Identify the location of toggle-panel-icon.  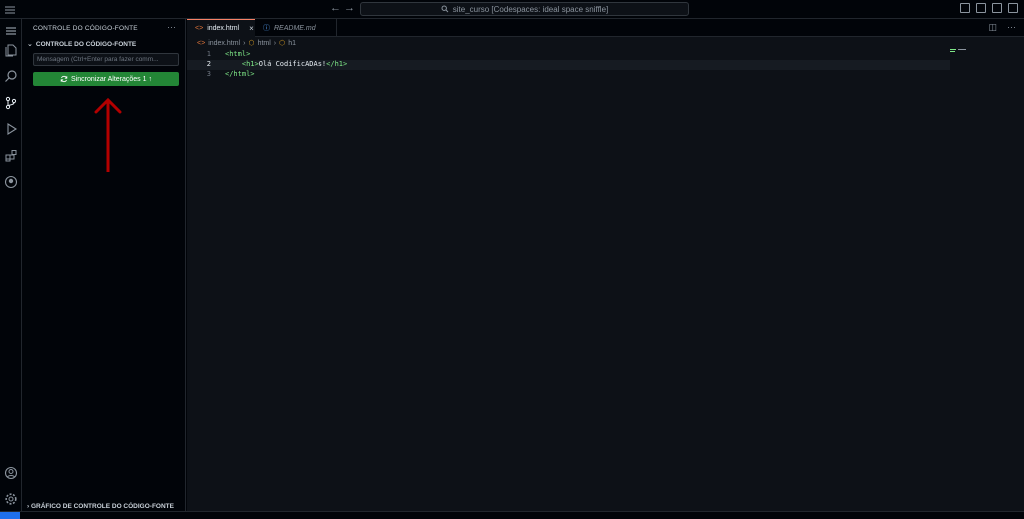
(997, 8).